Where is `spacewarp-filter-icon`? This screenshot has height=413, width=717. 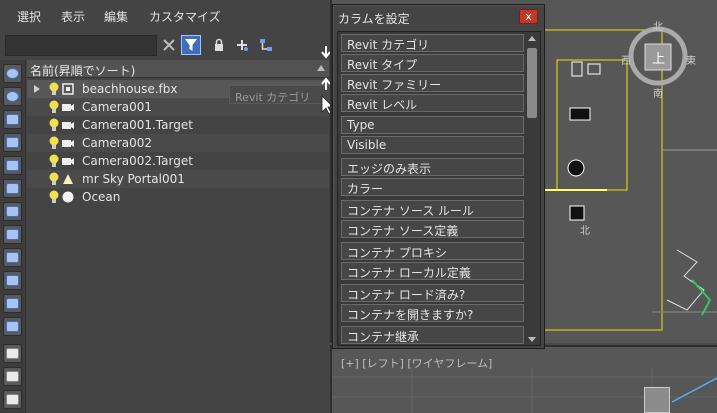
spacewarp-filter-icon is located at coordinates (12, 211).